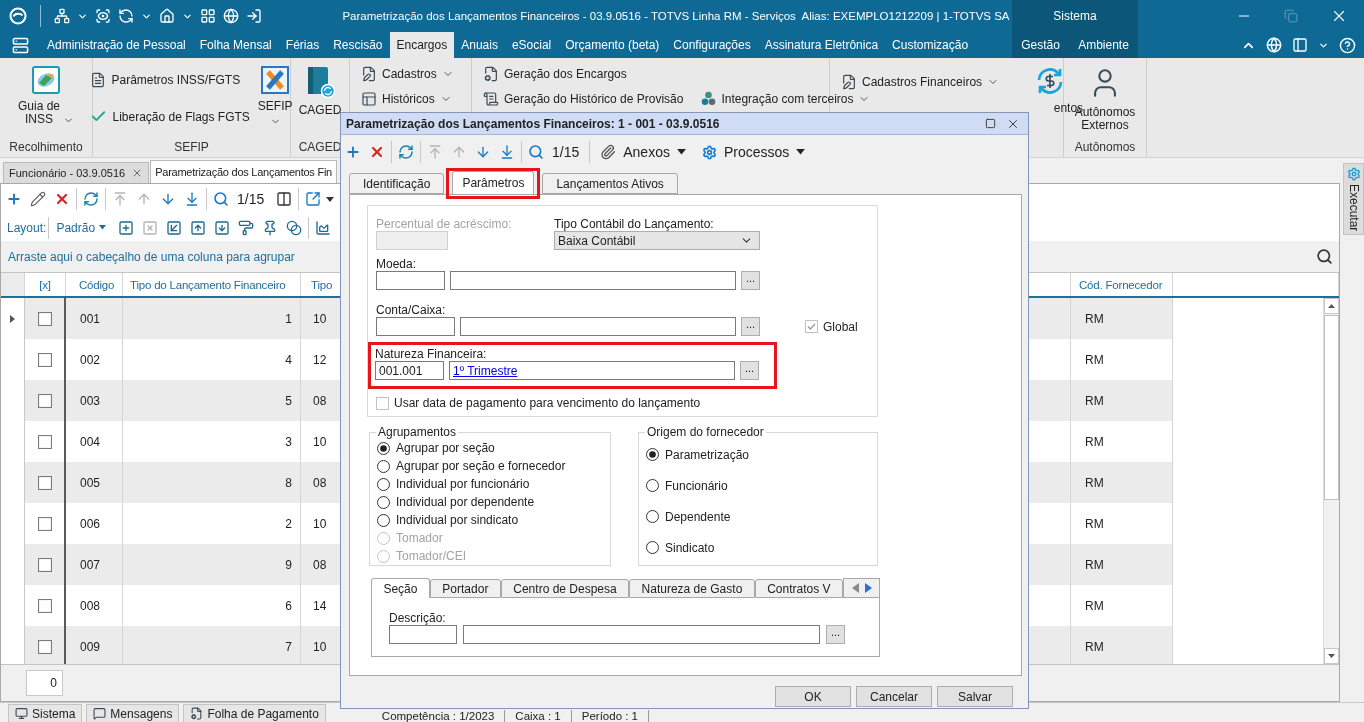 This screenshot has height=722, width=1364. Describe the element at coordinates (322, 284) in the screenshot. I see `column-header: Tipo` at that location.